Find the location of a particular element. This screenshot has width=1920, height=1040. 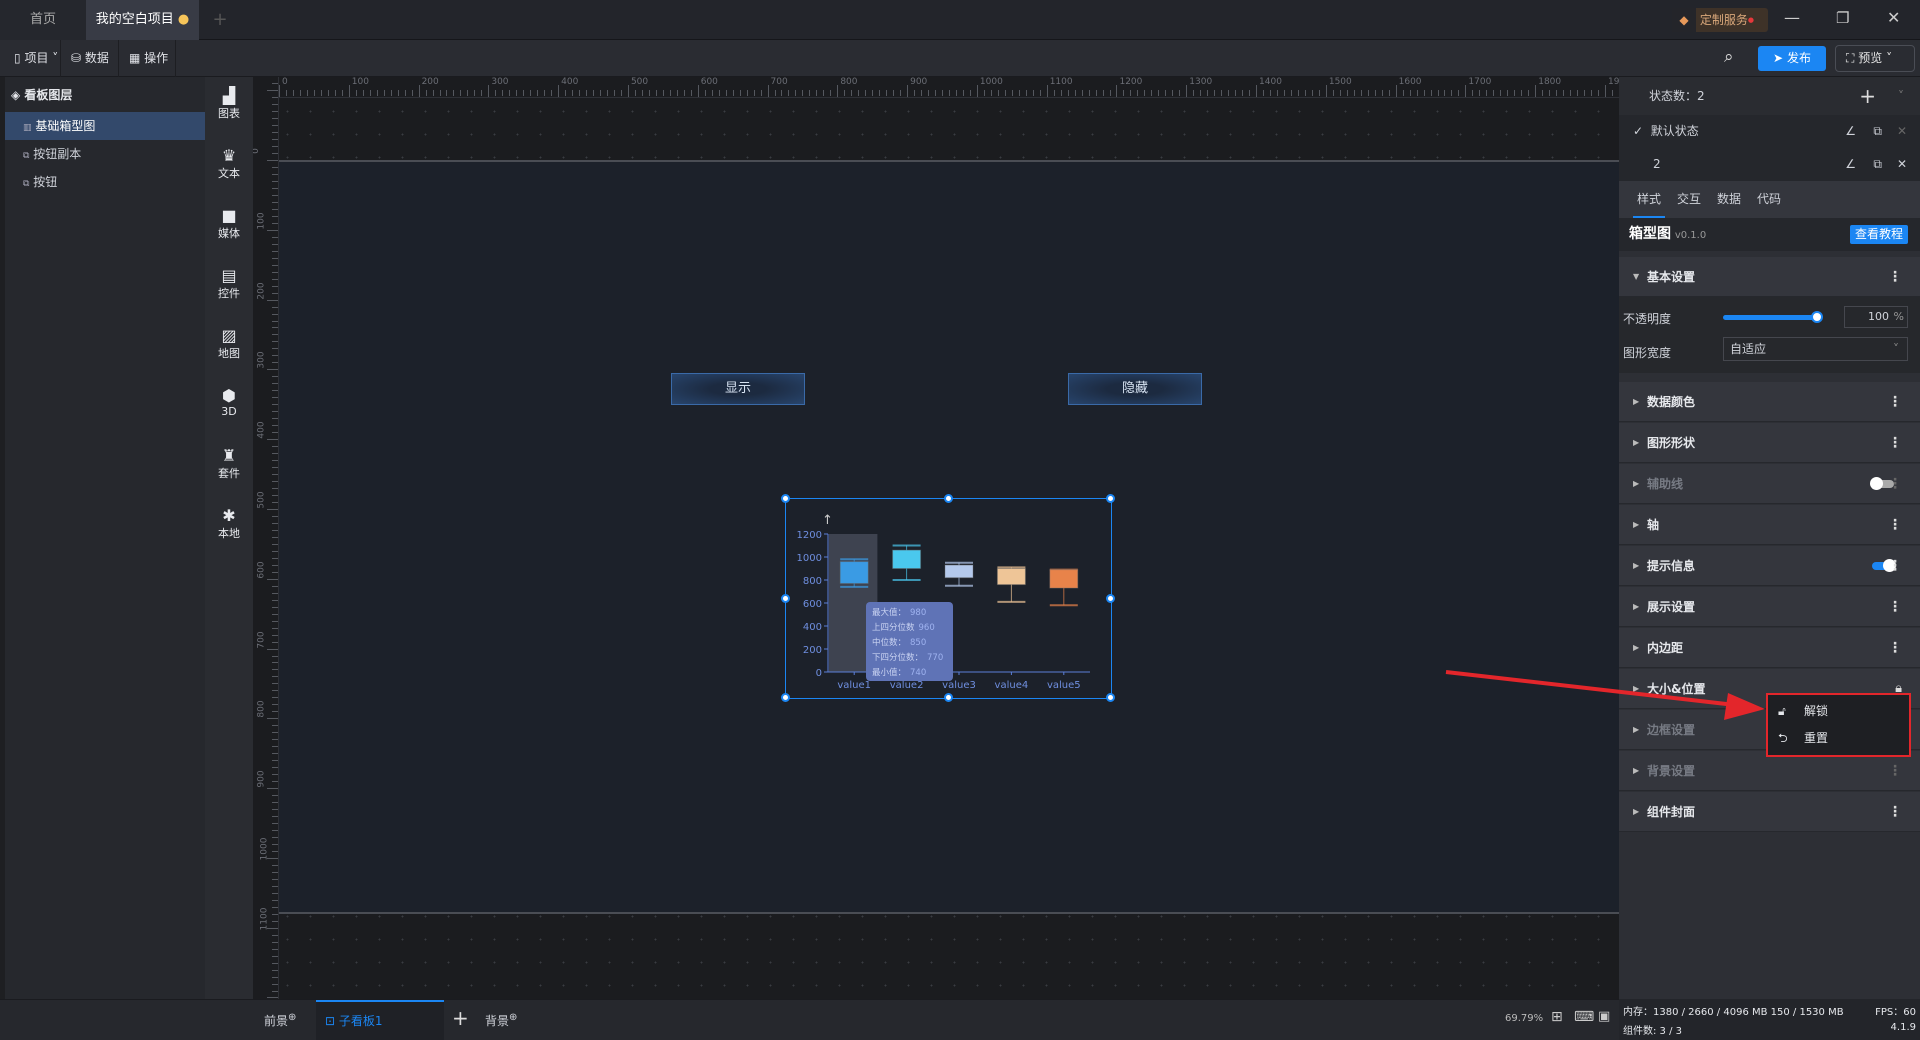

board-icon: ⊡ is located at coordinates (330, 1021).